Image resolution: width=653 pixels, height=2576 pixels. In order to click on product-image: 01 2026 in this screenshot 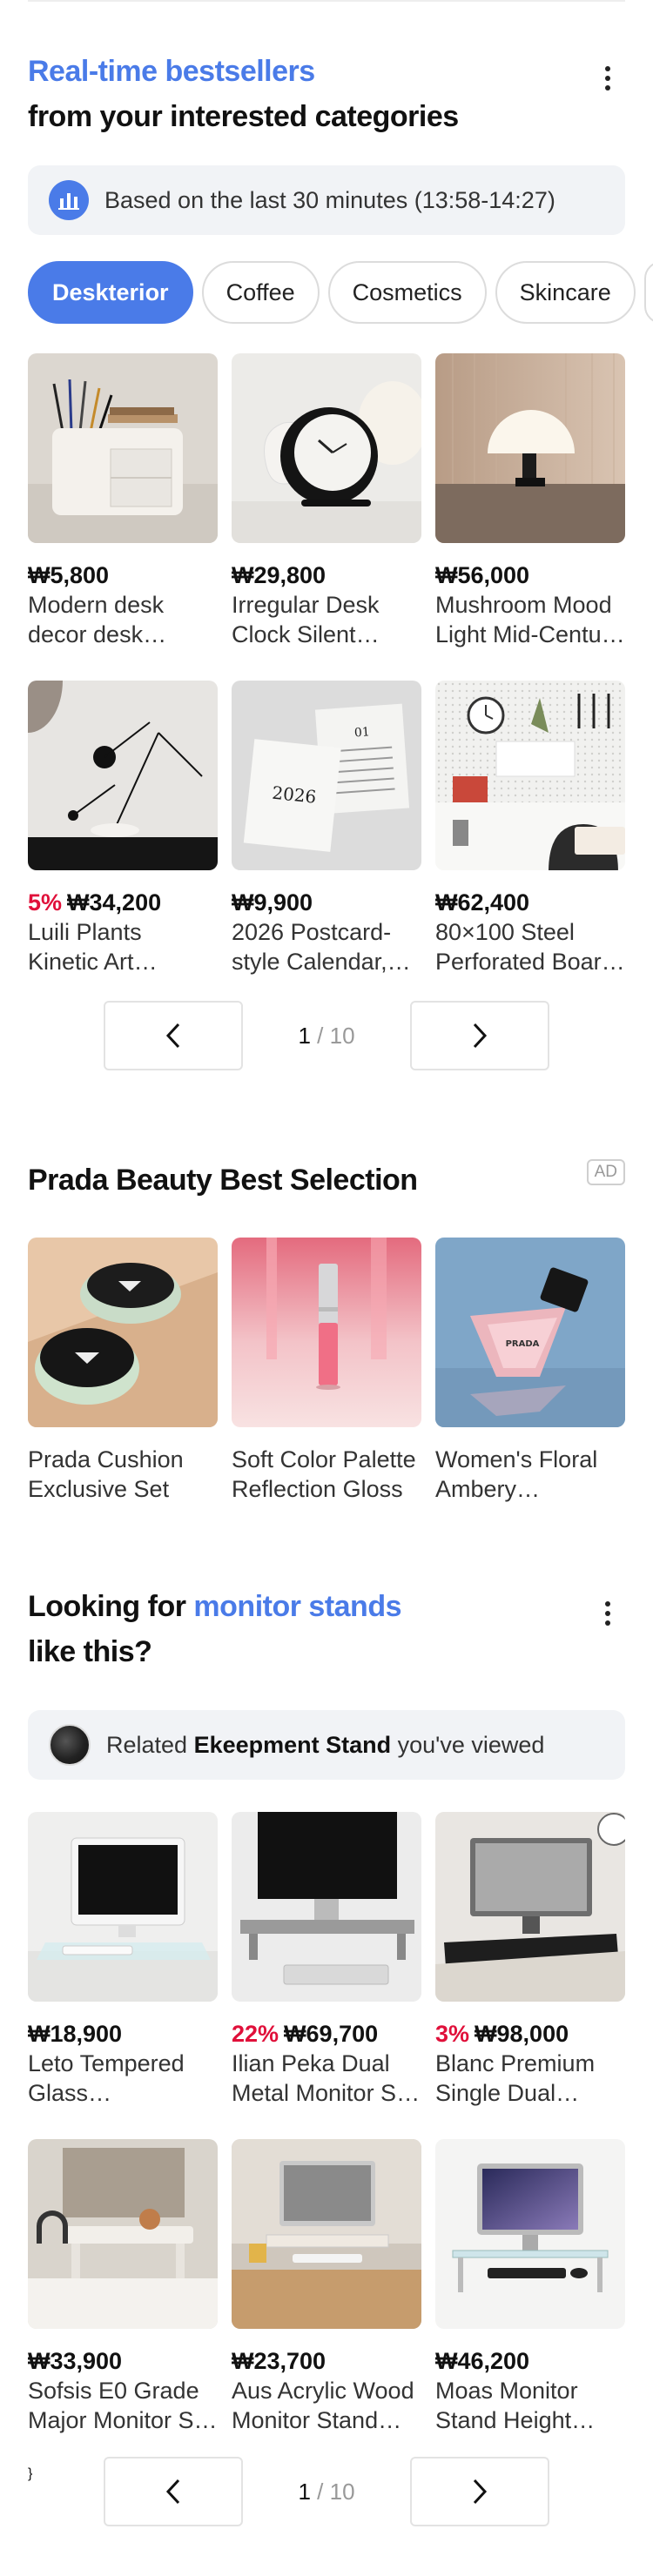, I will do `click(326, 775)`.